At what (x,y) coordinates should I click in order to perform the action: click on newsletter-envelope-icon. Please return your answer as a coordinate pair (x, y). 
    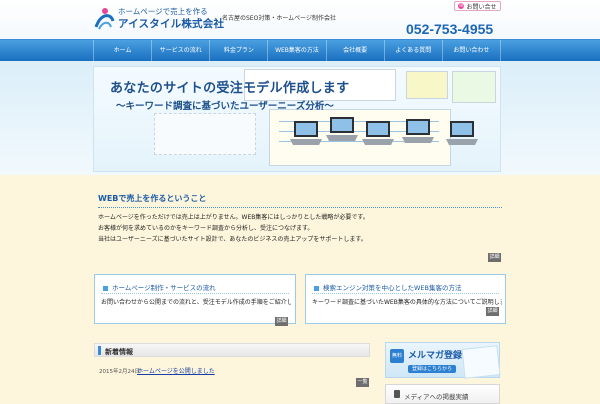
    Looking at the image, I should click on (481, 362).